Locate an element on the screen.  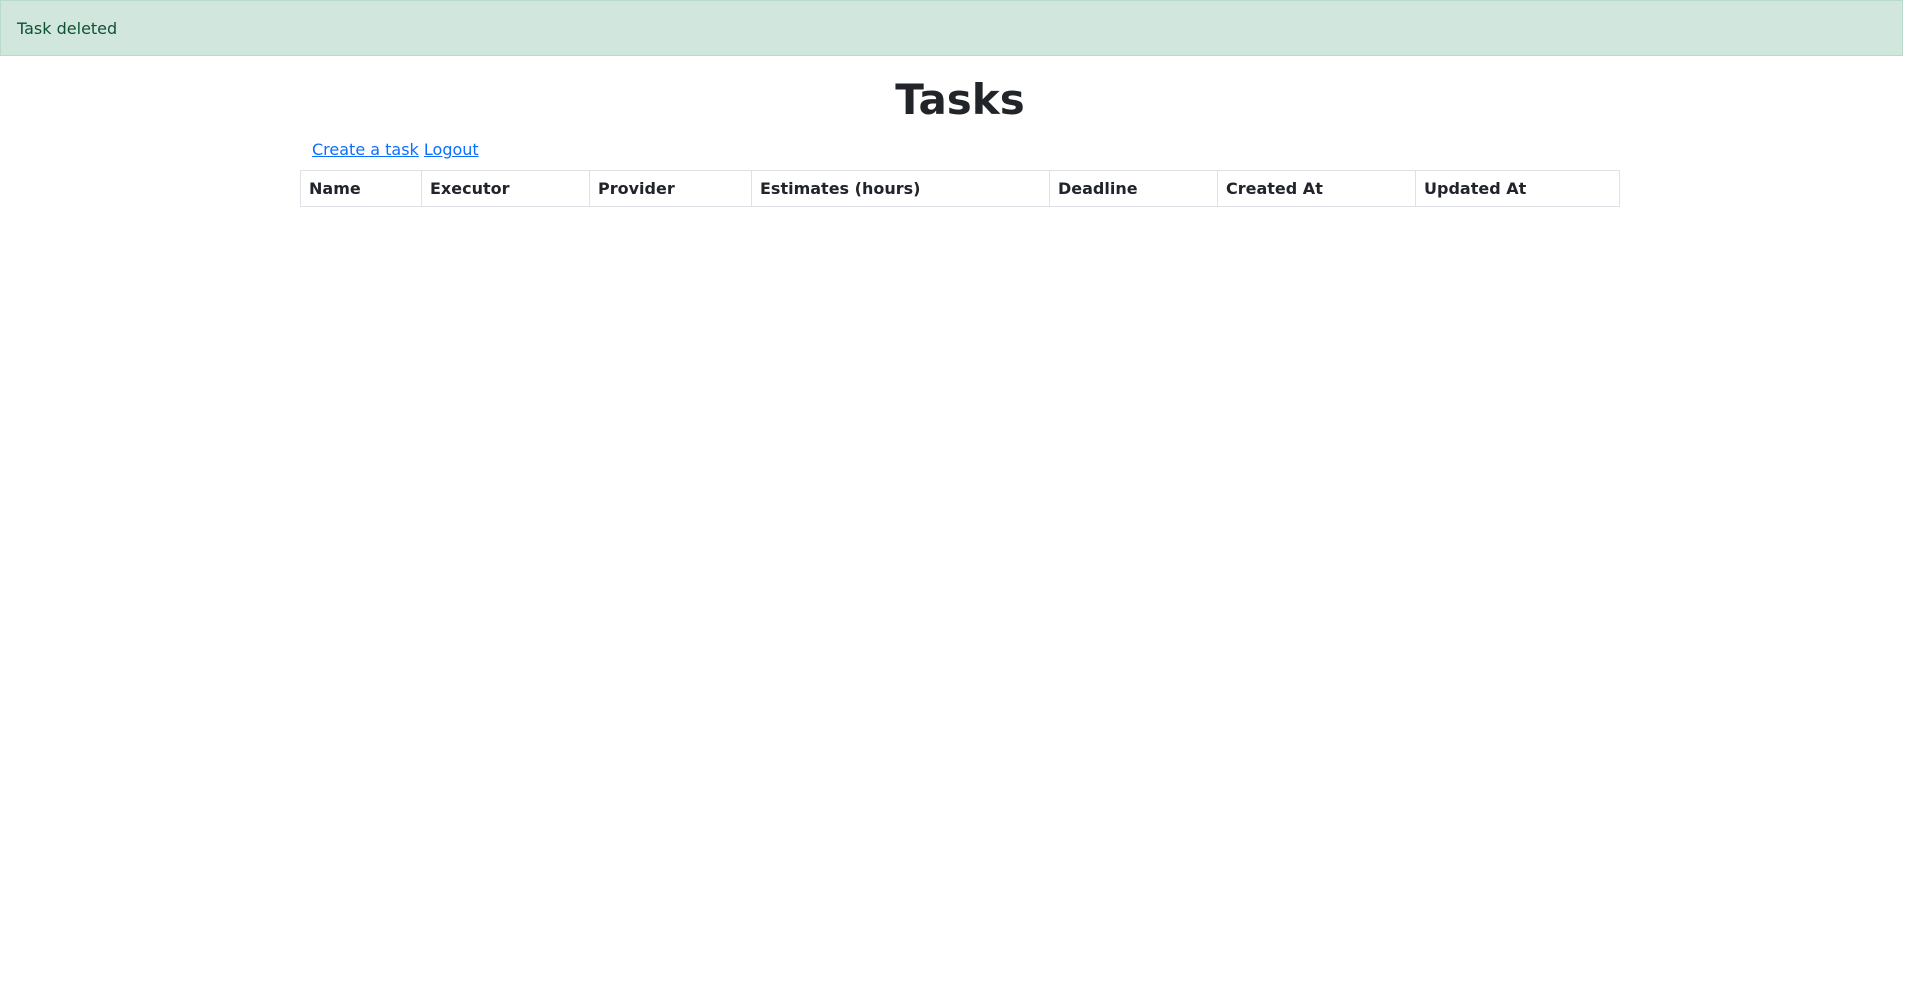
flash-success-alert: Task deleted is located at coordinates (951, 28).